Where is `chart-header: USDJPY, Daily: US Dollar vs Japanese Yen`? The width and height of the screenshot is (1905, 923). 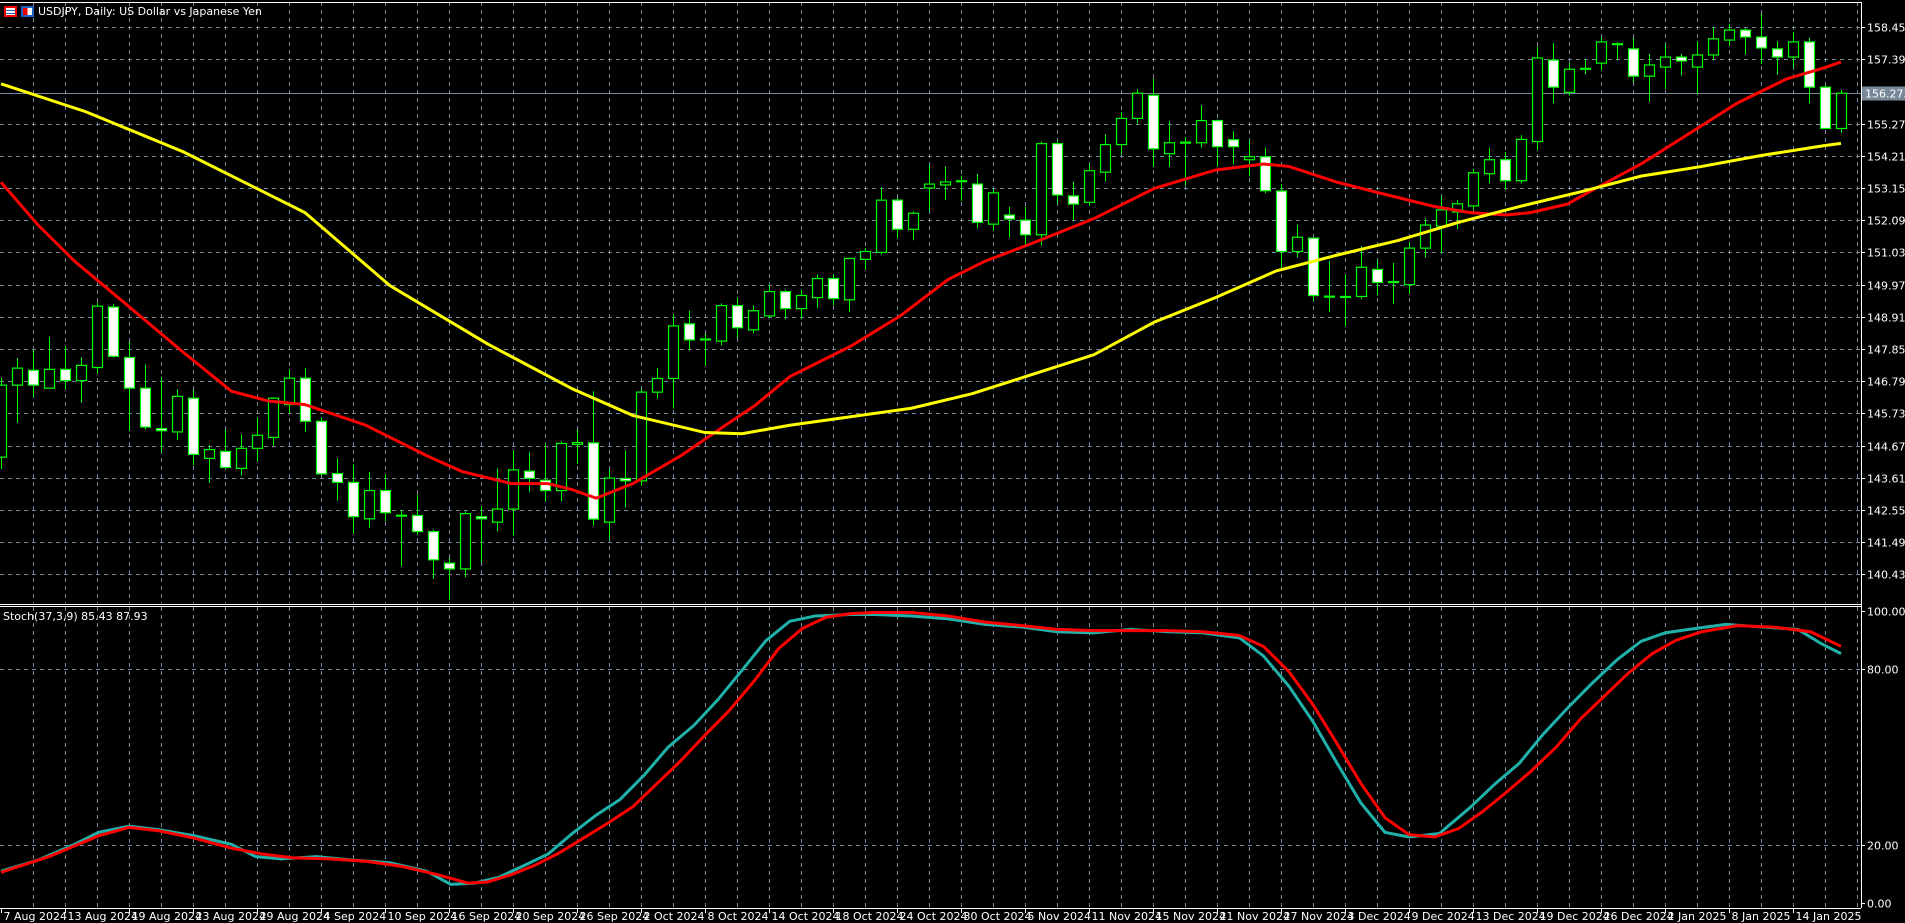 chart-header: USDJPY, Daily: US Dollar vs Japanese Yen is located at coordinates (133, 11).